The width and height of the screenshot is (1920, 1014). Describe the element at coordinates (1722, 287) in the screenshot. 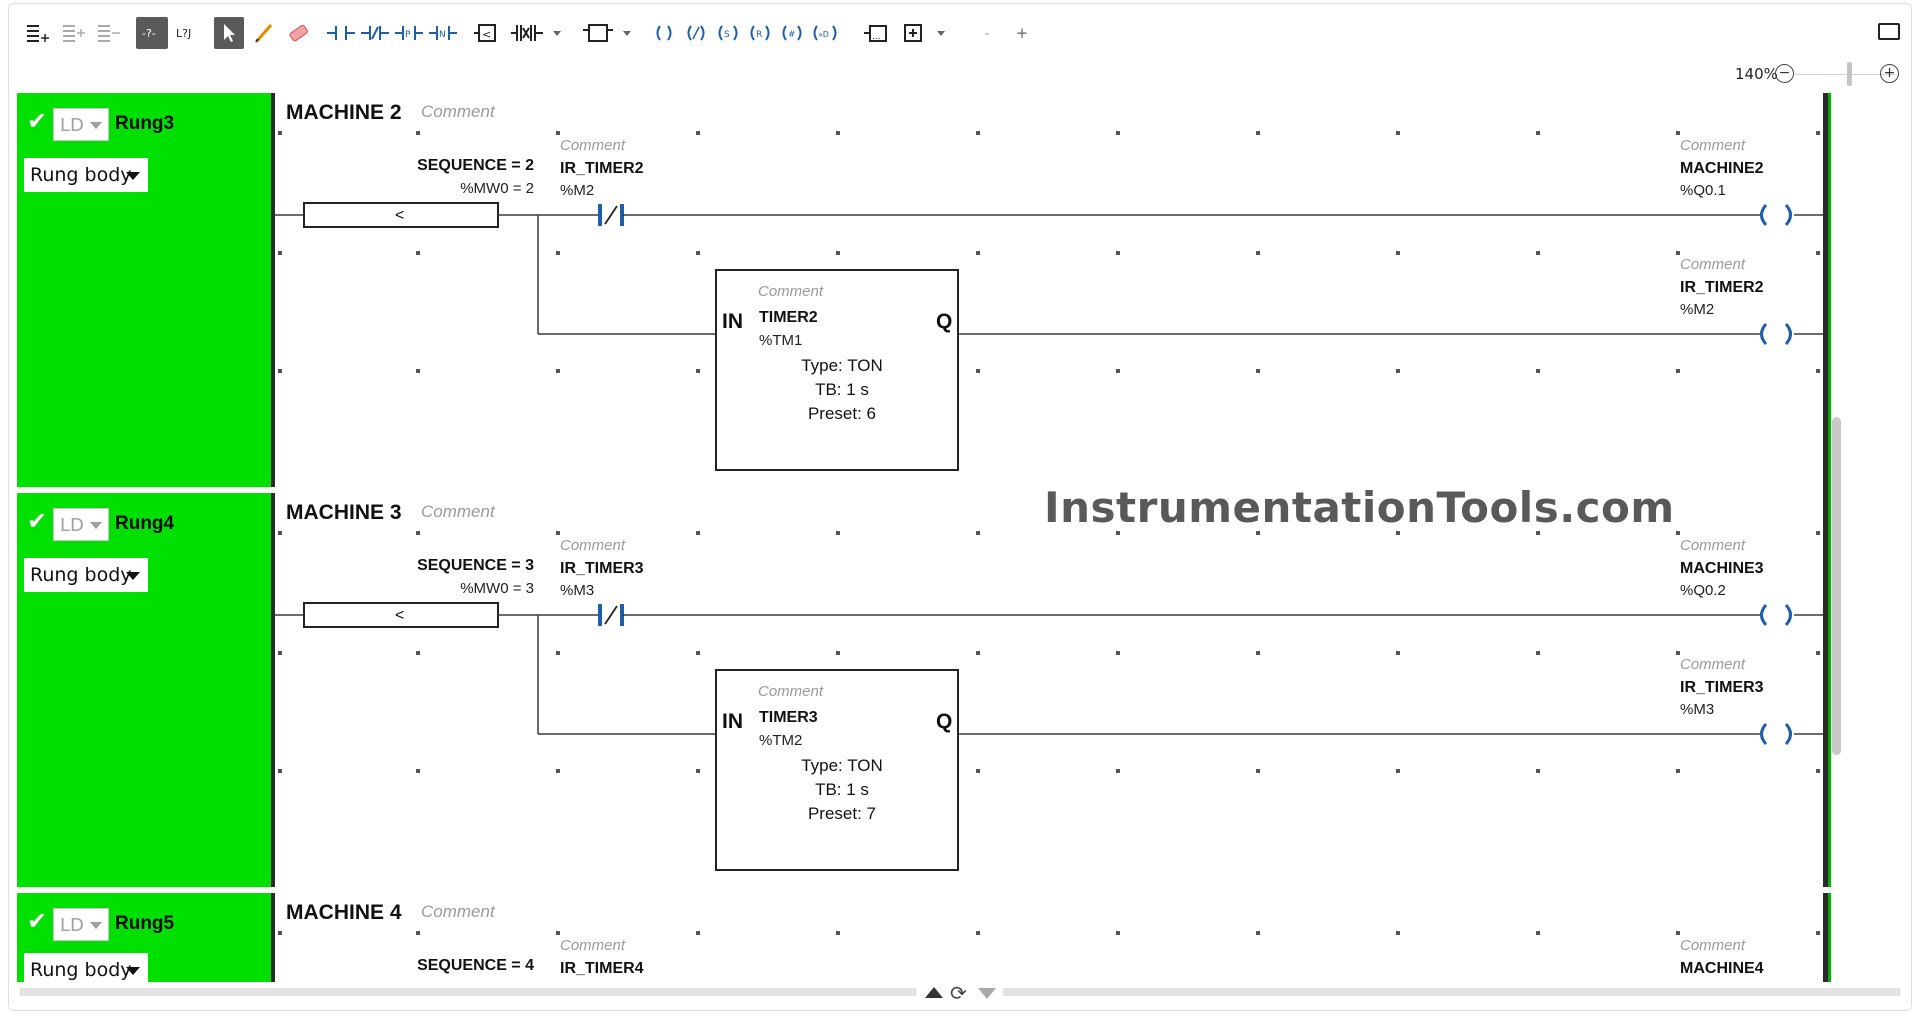

I see `coil-symbol: IR_TIMER2` at that location.